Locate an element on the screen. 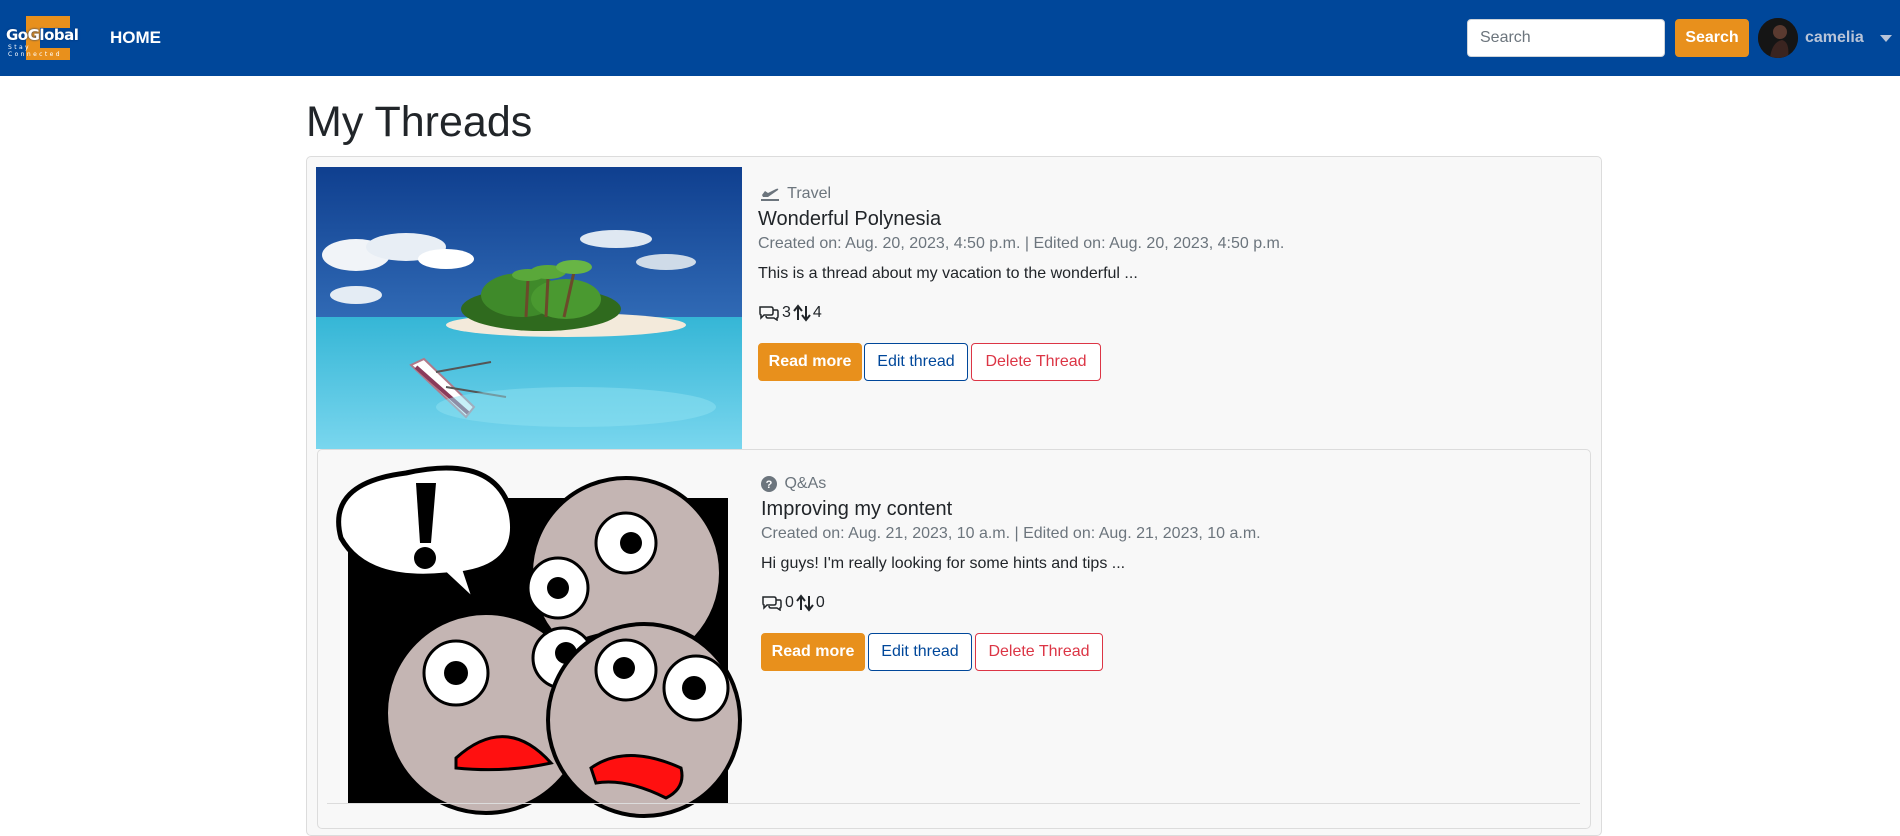 The width and height of the screenshot is (1900, 836). comment-count: 3 is located at coordinates (786, 312).